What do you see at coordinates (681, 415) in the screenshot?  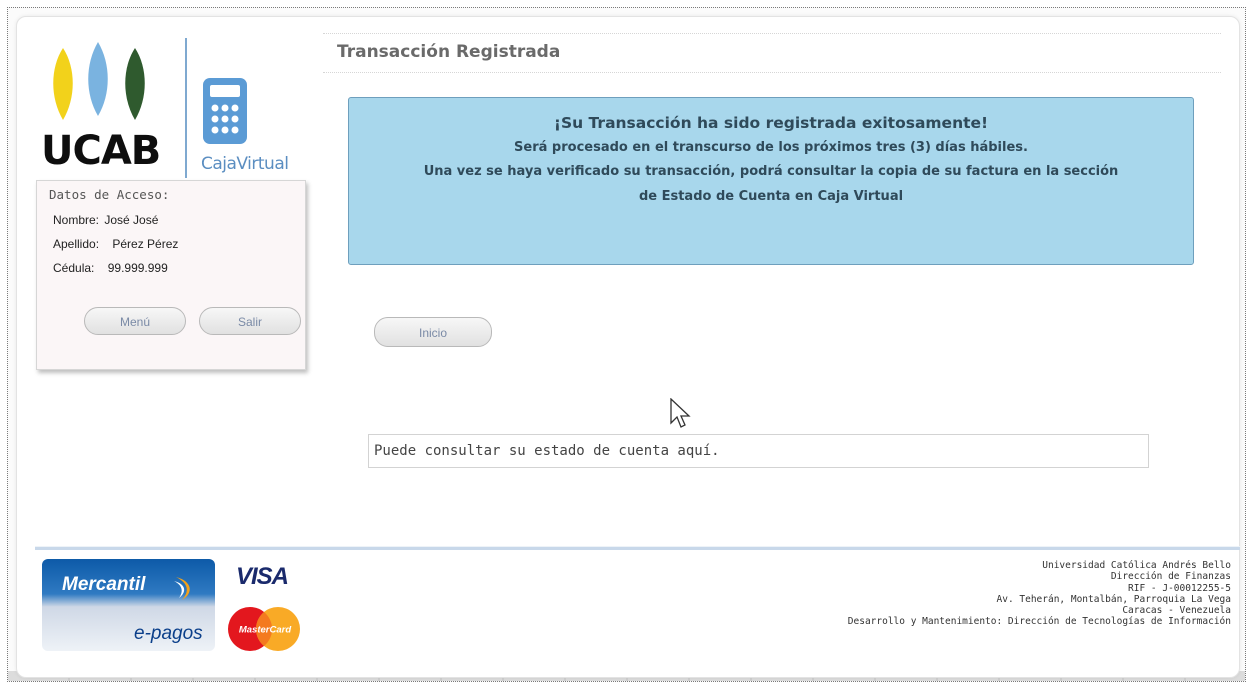 I see `mouse-cursor-icon` at bounding box center [681, 415].